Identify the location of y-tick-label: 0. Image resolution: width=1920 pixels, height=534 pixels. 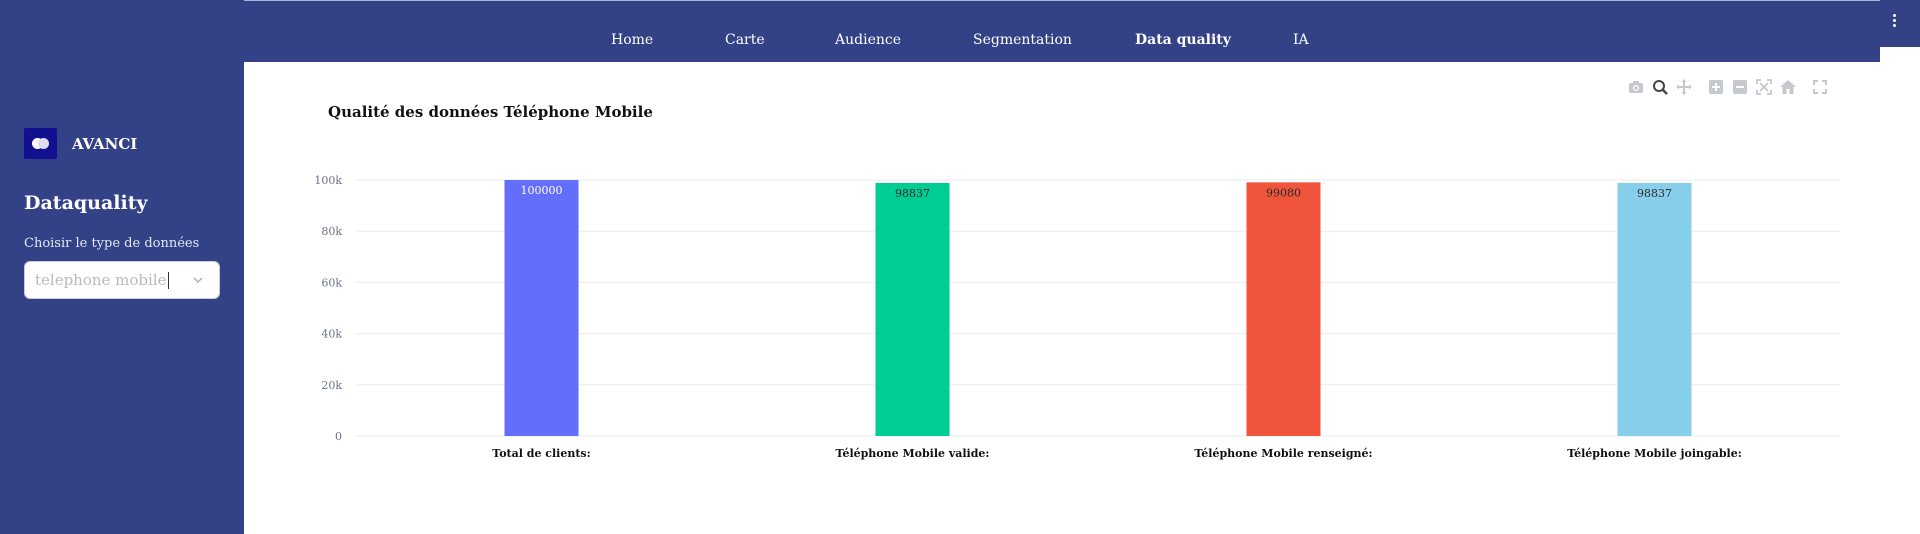
(338, 436).